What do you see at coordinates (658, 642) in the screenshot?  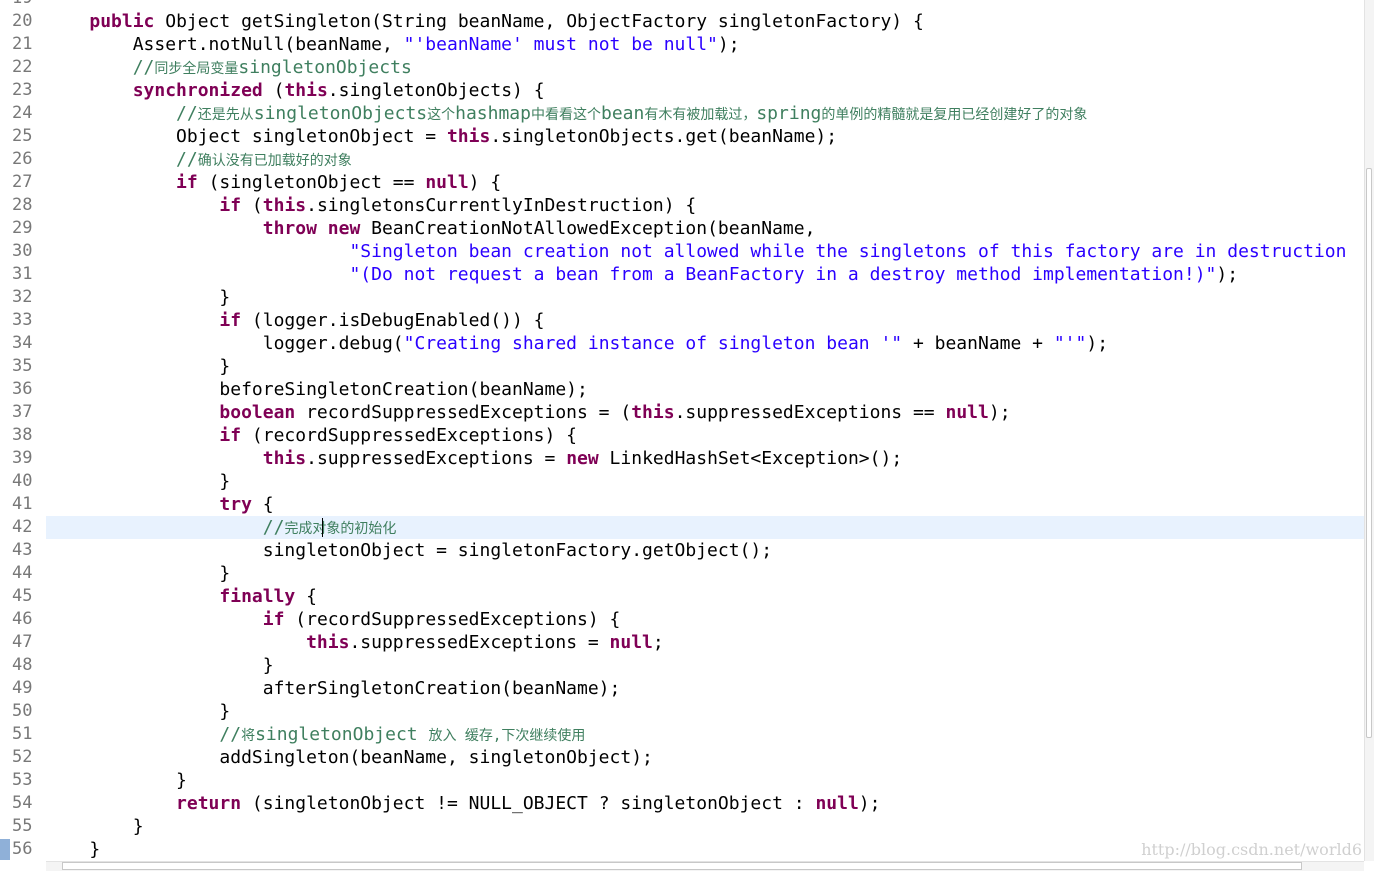 I see `code-token: ;` at bounding box center [658, 642].